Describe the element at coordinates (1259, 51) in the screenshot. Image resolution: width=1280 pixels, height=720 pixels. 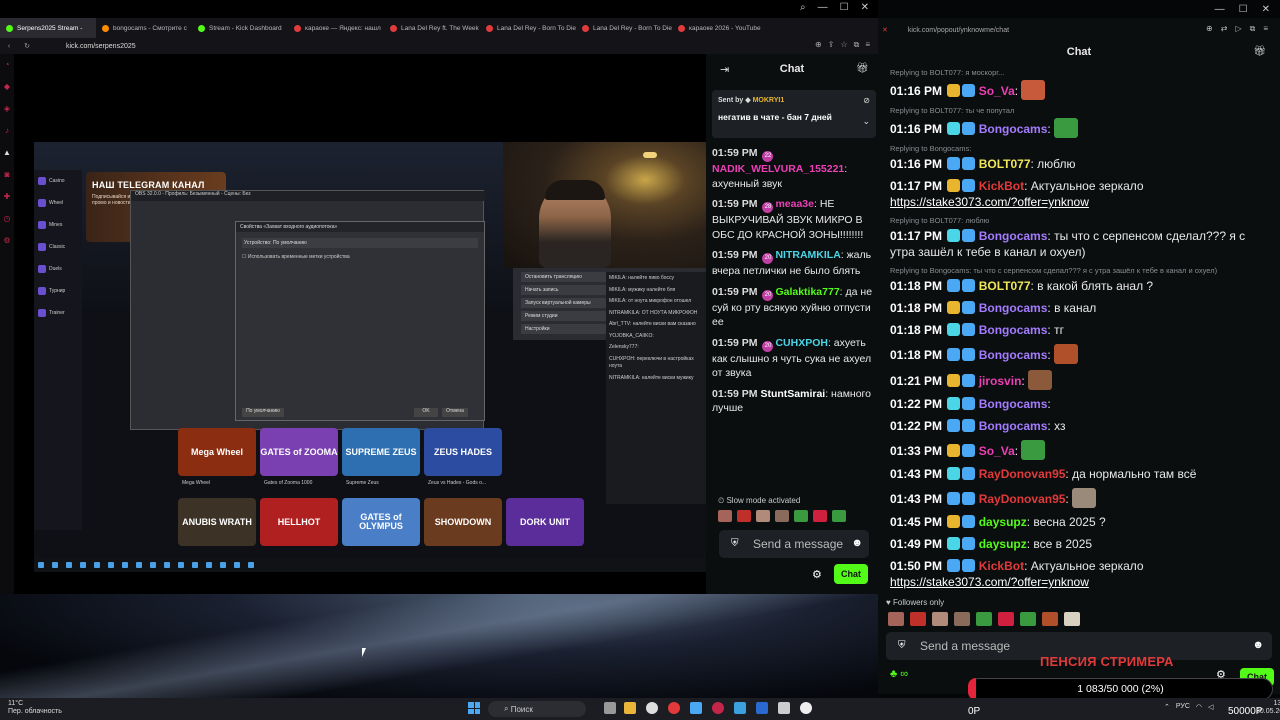
I see `gift-icon: 🎁︎` at that location.